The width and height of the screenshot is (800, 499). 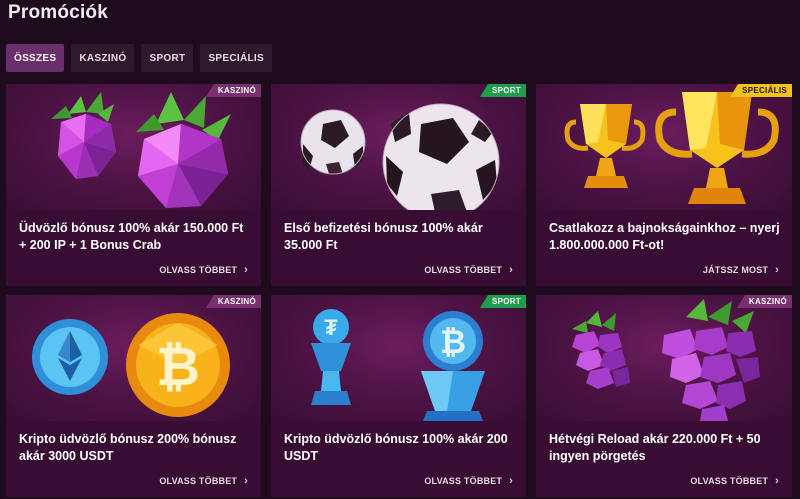 What do you see at coordinates (58, 12) in the screenshot?
I see `page-title: Promóciók` at bounding box center [58, 12].